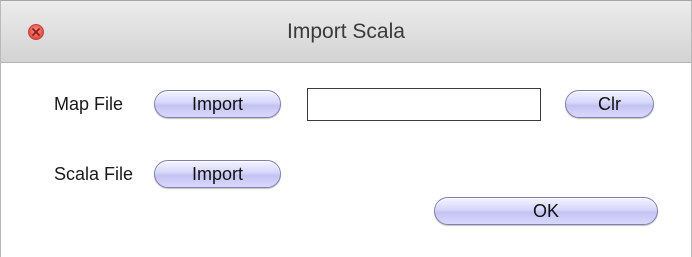 Image resolution: width=692 pixels, height=257 pixels. Describe the element at coordinates (89, 104) in the screenshot. I see `map-file-label: Map File` at that location.